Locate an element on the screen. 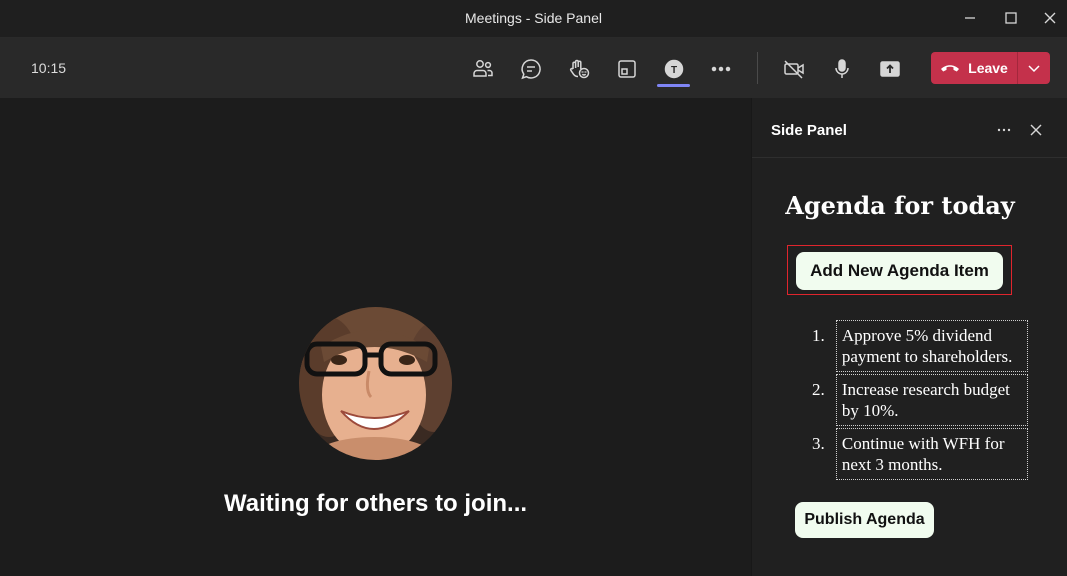 The height and width of the screenshot is (576, 1067). mic-icon is located at coordinates (842, 68).